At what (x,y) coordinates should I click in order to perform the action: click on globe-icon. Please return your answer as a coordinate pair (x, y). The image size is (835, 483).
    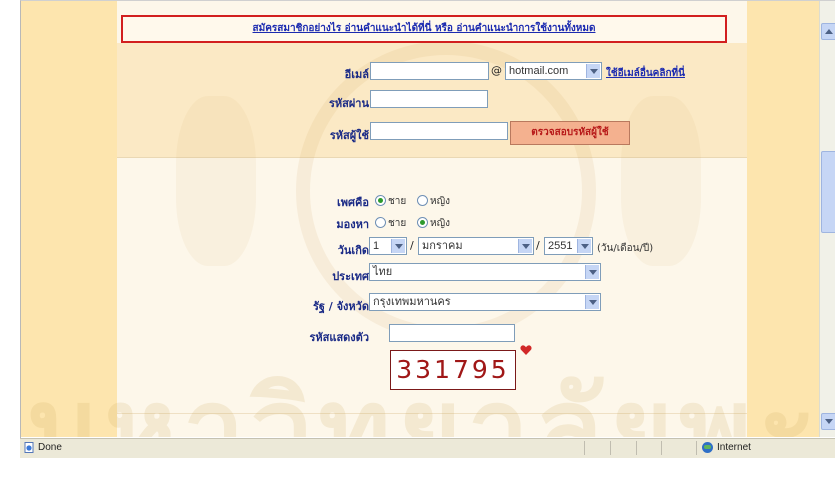
    Looking at the image, I should click on (707, 447).